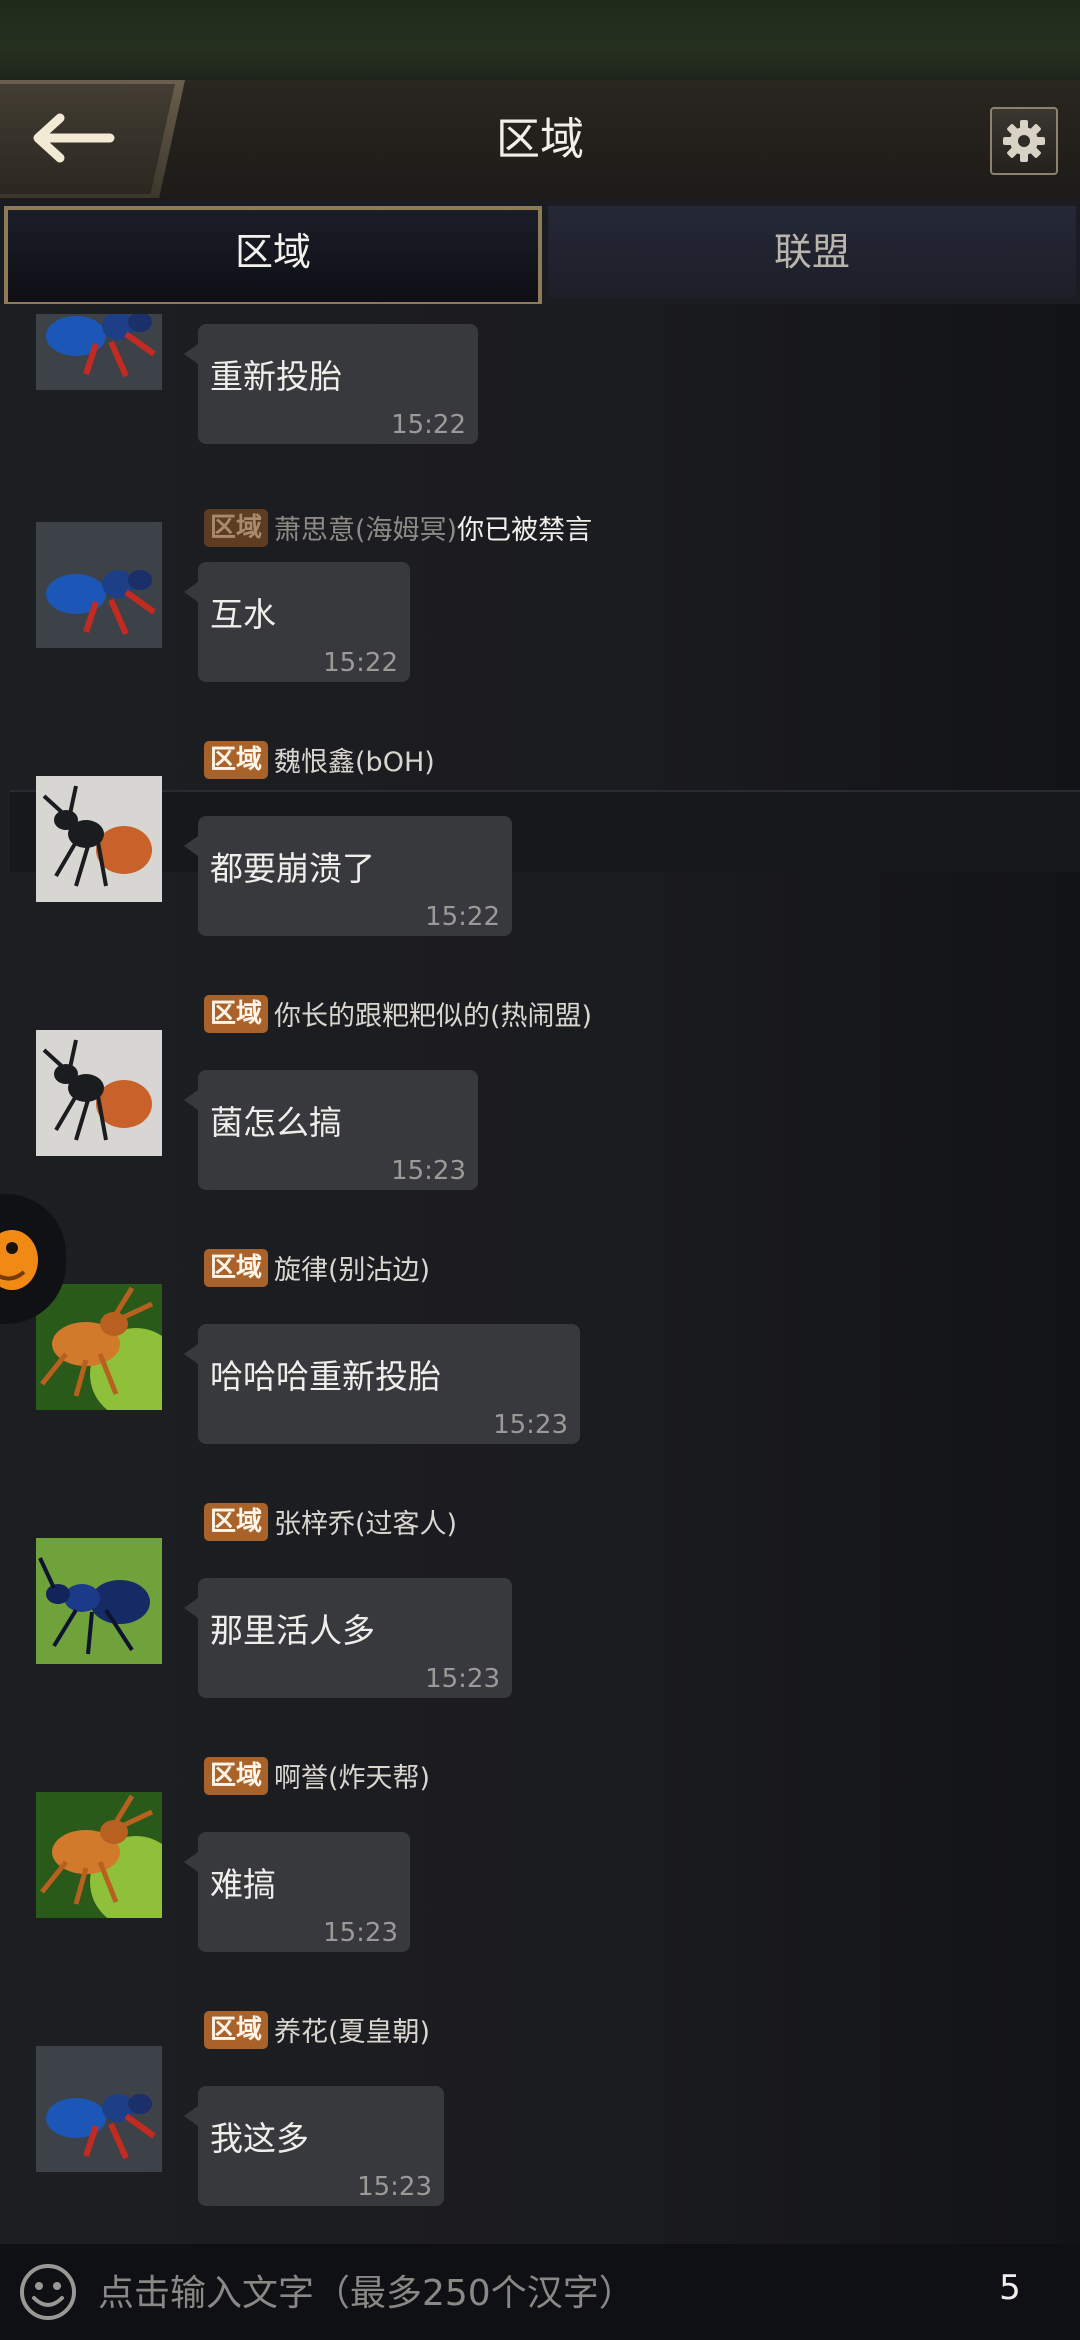  I want to click on tab-region: 区域, so click(273, 256).